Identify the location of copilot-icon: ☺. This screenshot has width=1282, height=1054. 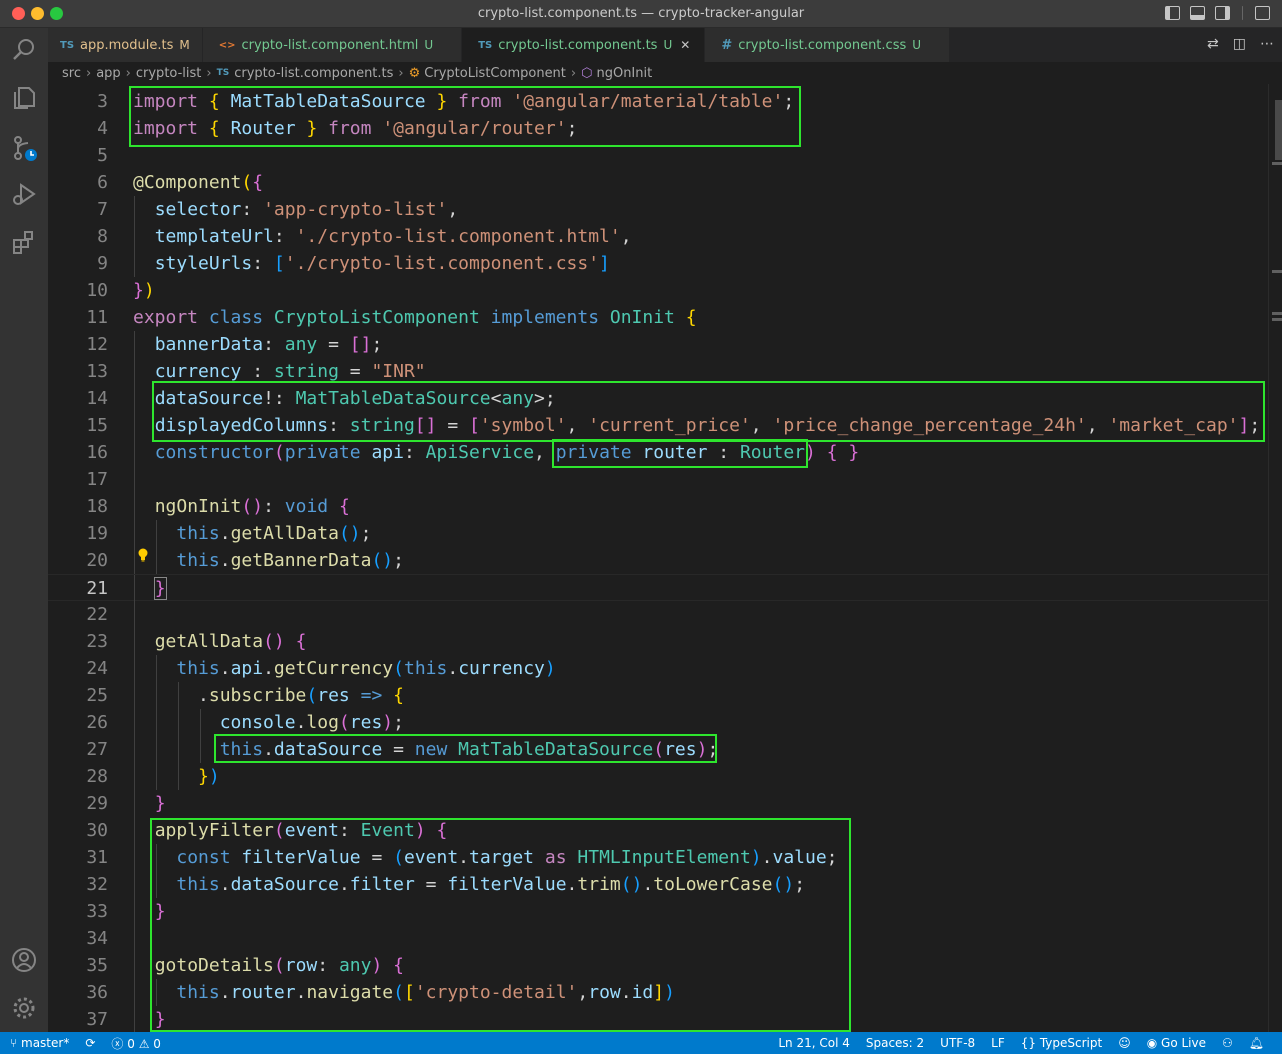
(1124, 1043).